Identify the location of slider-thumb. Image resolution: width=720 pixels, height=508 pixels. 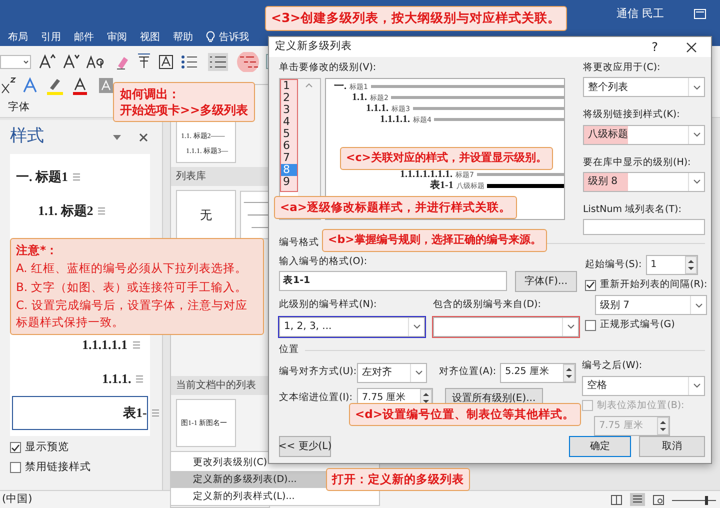
(706, 500).